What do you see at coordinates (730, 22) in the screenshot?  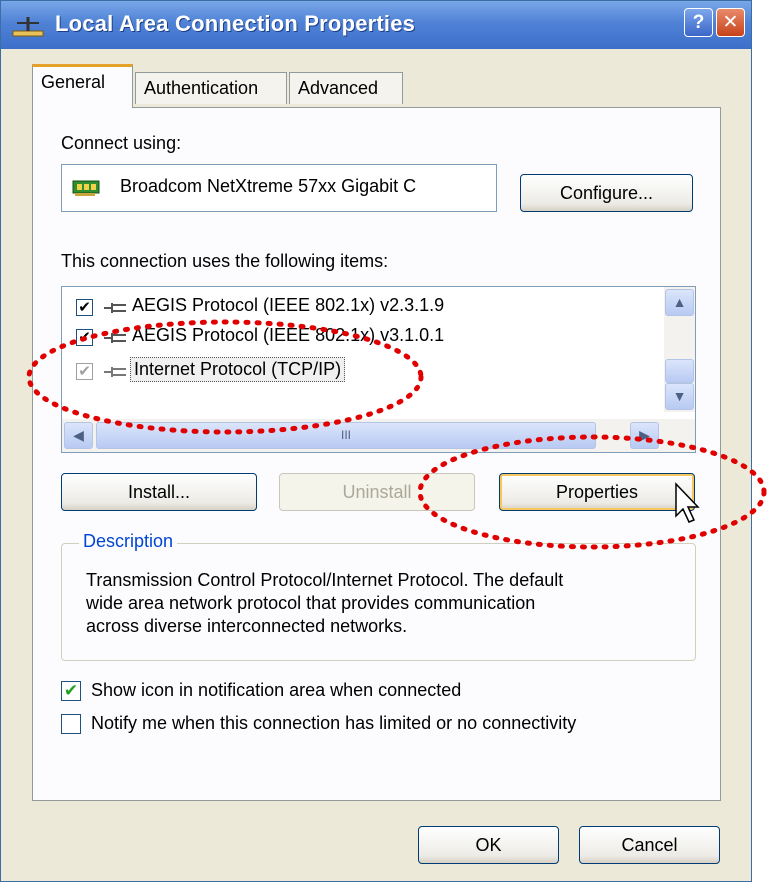 I see `close-button: ✕` at bounding box center [730, 22].